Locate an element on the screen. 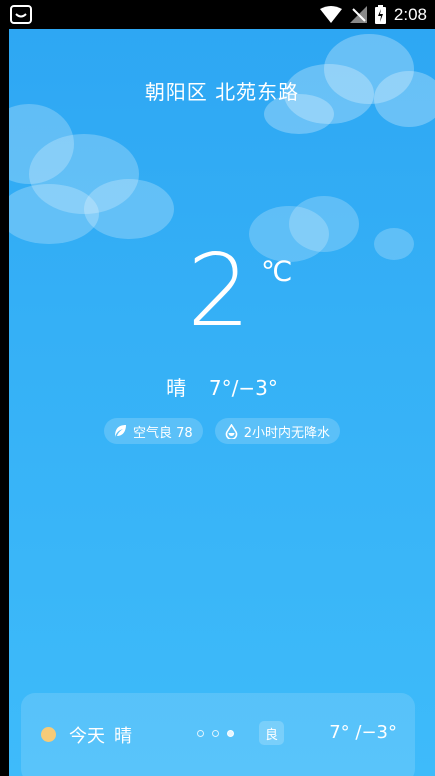  page-dot-active is located at coordinates (230, 733).